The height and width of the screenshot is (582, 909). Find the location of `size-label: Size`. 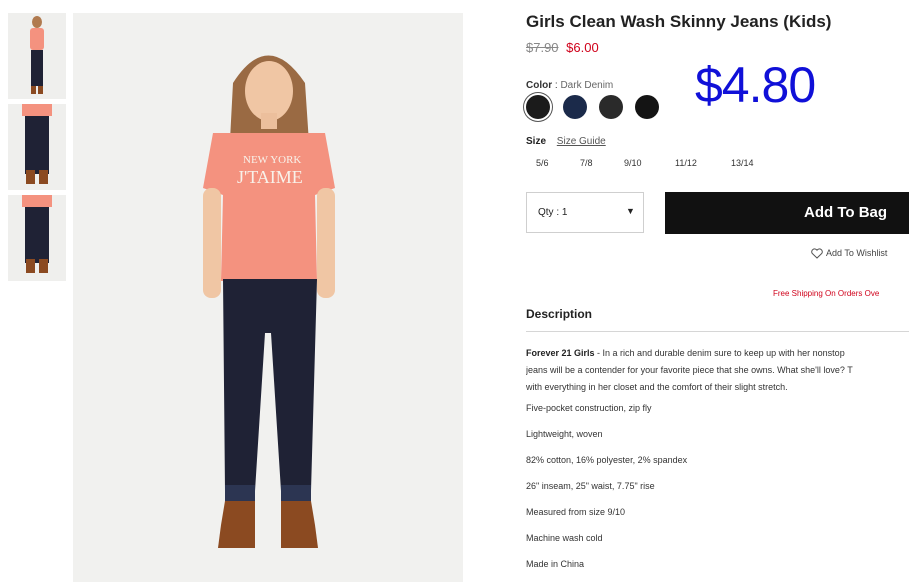

size-label: Size is located at coordinates (536, 141).